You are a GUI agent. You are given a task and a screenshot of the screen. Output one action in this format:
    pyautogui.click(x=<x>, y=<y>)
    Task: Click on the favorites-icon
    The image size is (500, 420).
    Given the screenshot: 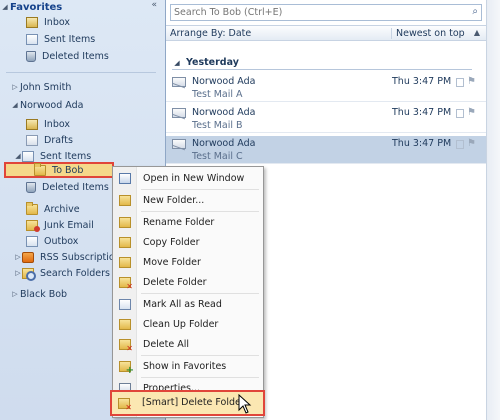 What is the action you would take?
    pyautogui.click(x=126, y=368)
    